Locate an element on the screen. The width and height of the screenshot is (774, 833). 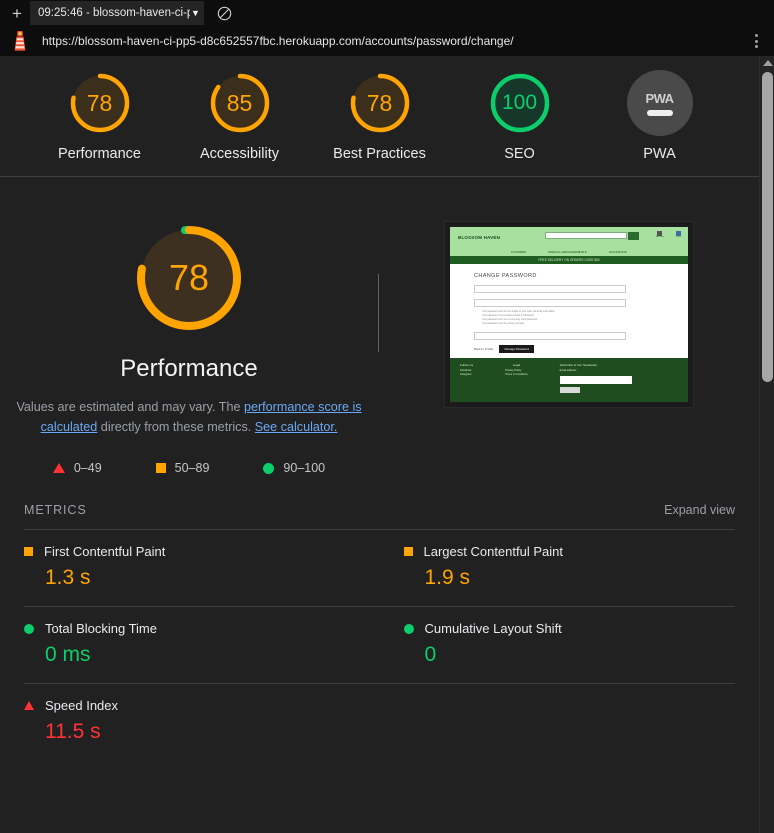
legend-fail: 0–49 is located at coordinates (77, 468).